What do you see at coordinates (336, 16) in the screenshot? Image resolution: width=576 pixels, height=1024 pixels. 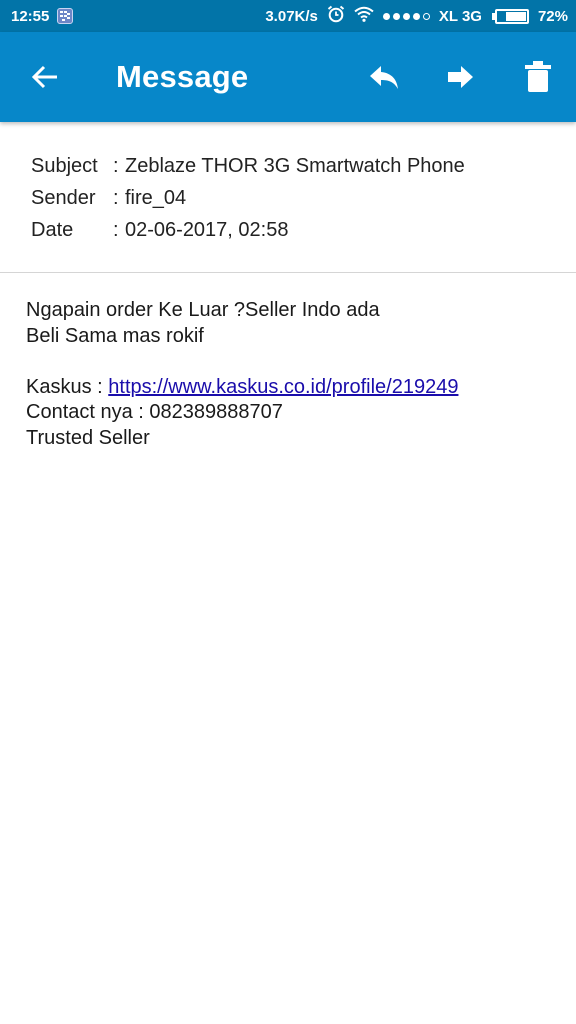 I see `alarm-icon` at bounding box center [336, 16].